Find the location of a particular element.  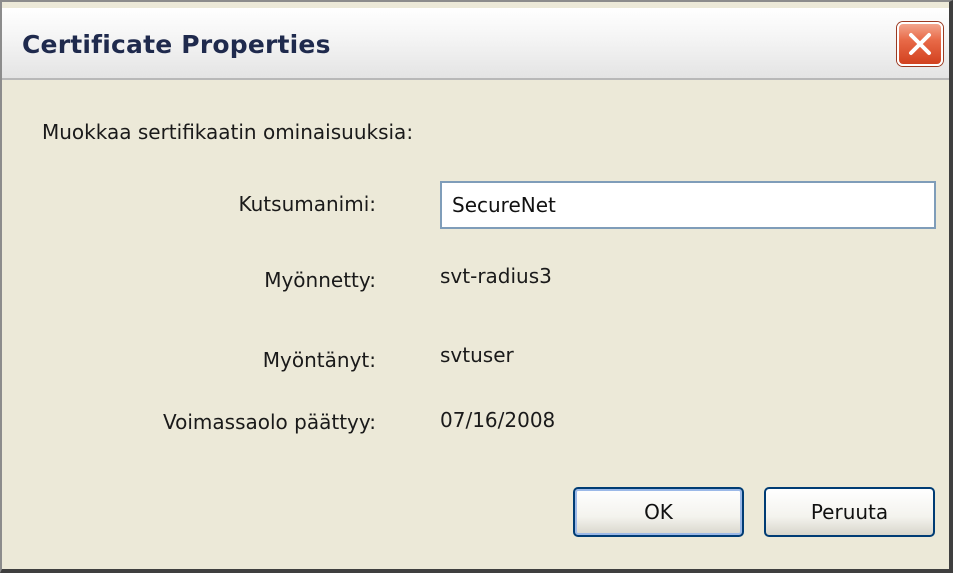

issued-by-label: Myöntänyt: is located at coordinates (319, 360).